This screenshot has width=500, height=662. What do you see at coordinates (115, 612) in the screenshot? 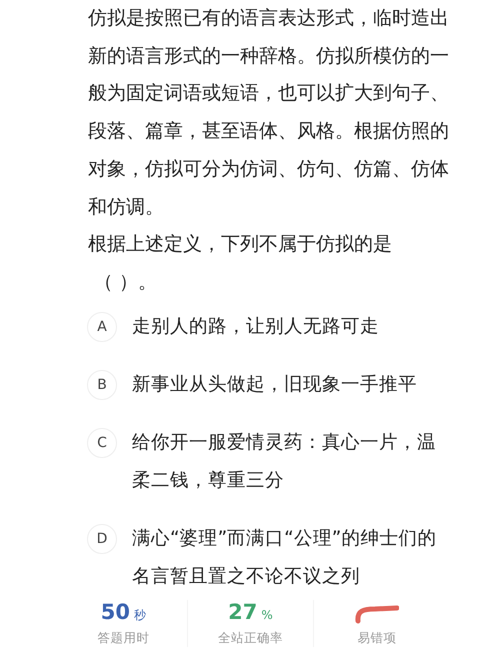
I see `stat-value: 50` at bounding box center [115, 612].